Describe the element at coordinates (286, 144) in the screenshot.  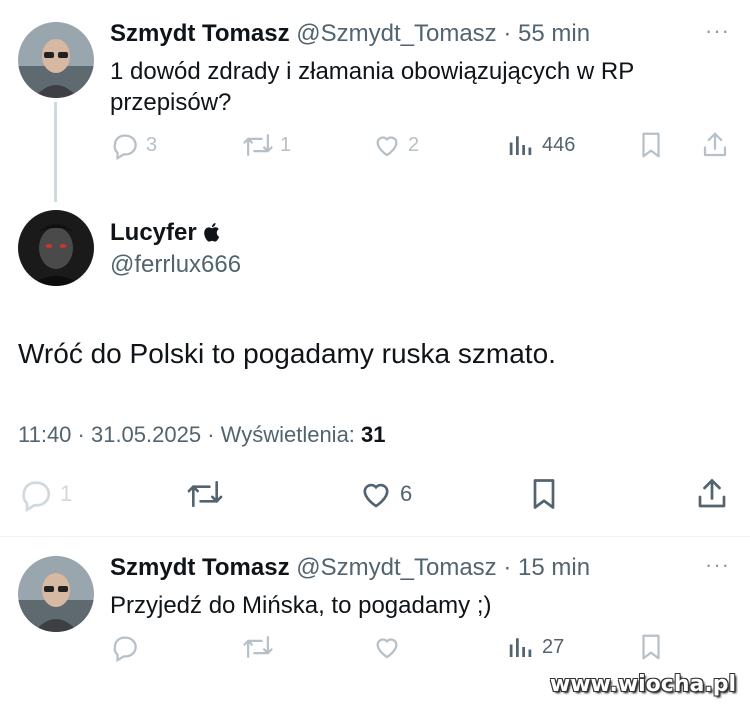
I see `retweet-count: 1` at that location.